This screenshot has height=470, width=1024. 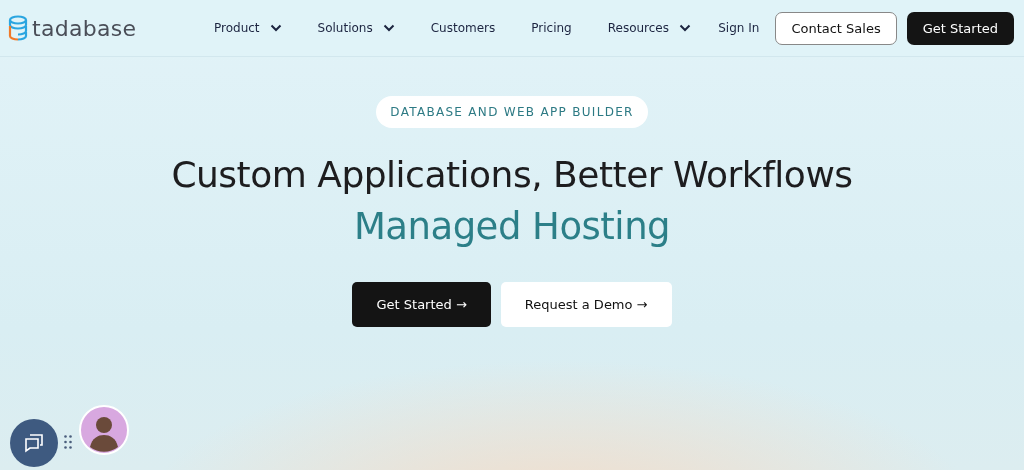 What do you see at coordinates (739, 28) in the screenshot?
I see `sign-in-link: Sign In` at bounding box center [739, 28].